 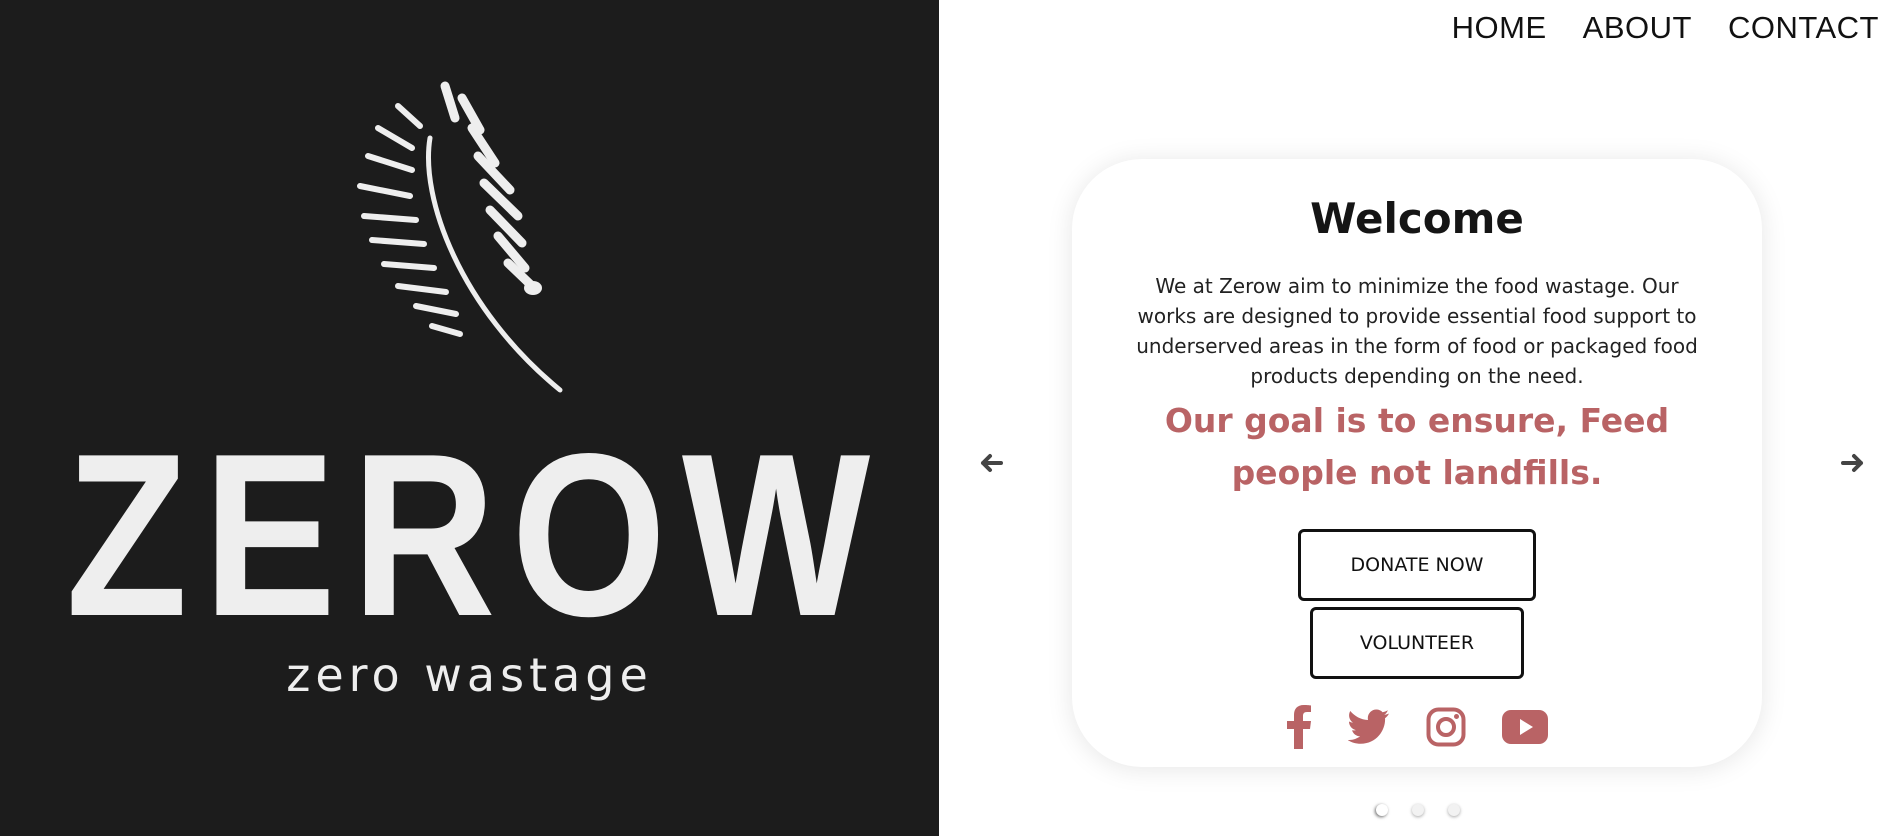 I want to click on carousel-prev-button, so click(x=990, y=463).